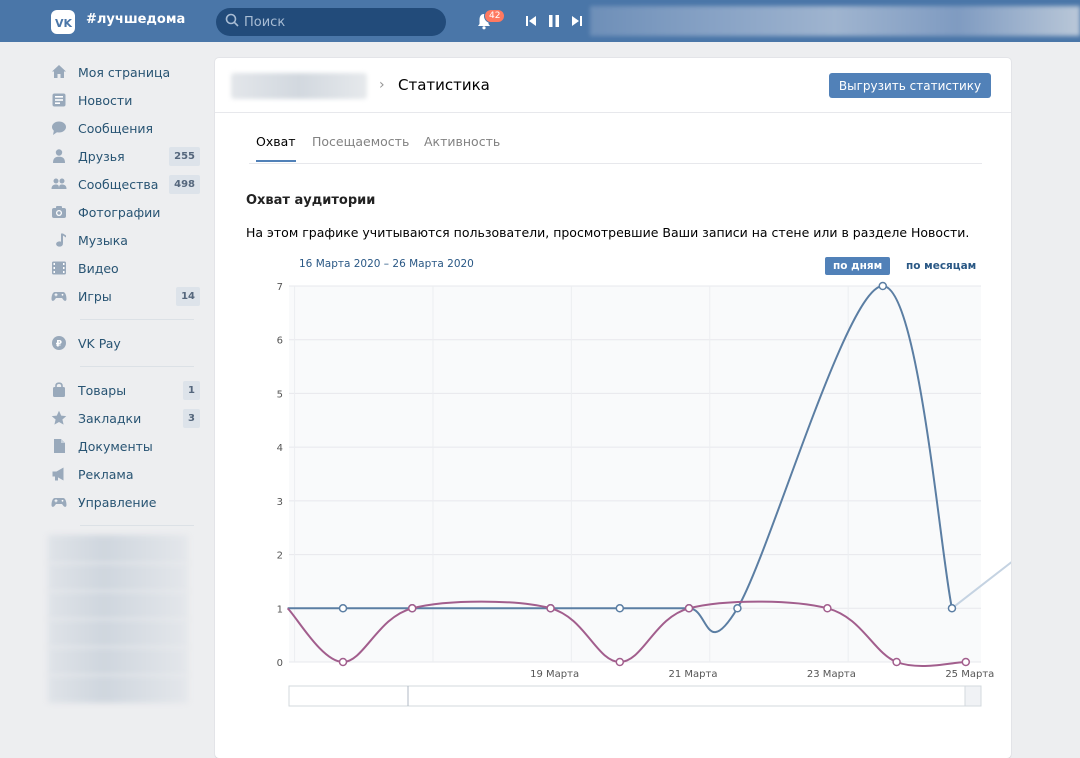 This screenshot has width=1080, height=758. I want to click on notifications-badge: 42, so click(495, 16).